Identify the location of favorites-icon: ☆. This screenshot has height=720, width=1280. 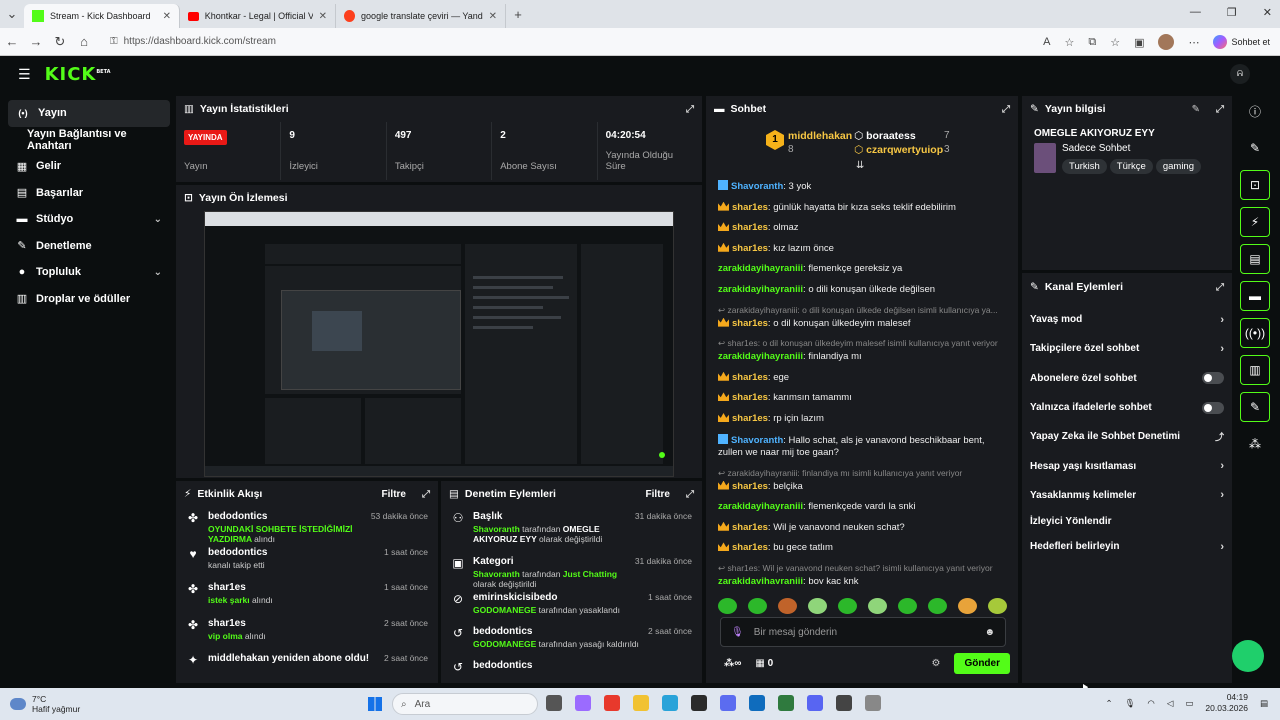
(1115, 42).